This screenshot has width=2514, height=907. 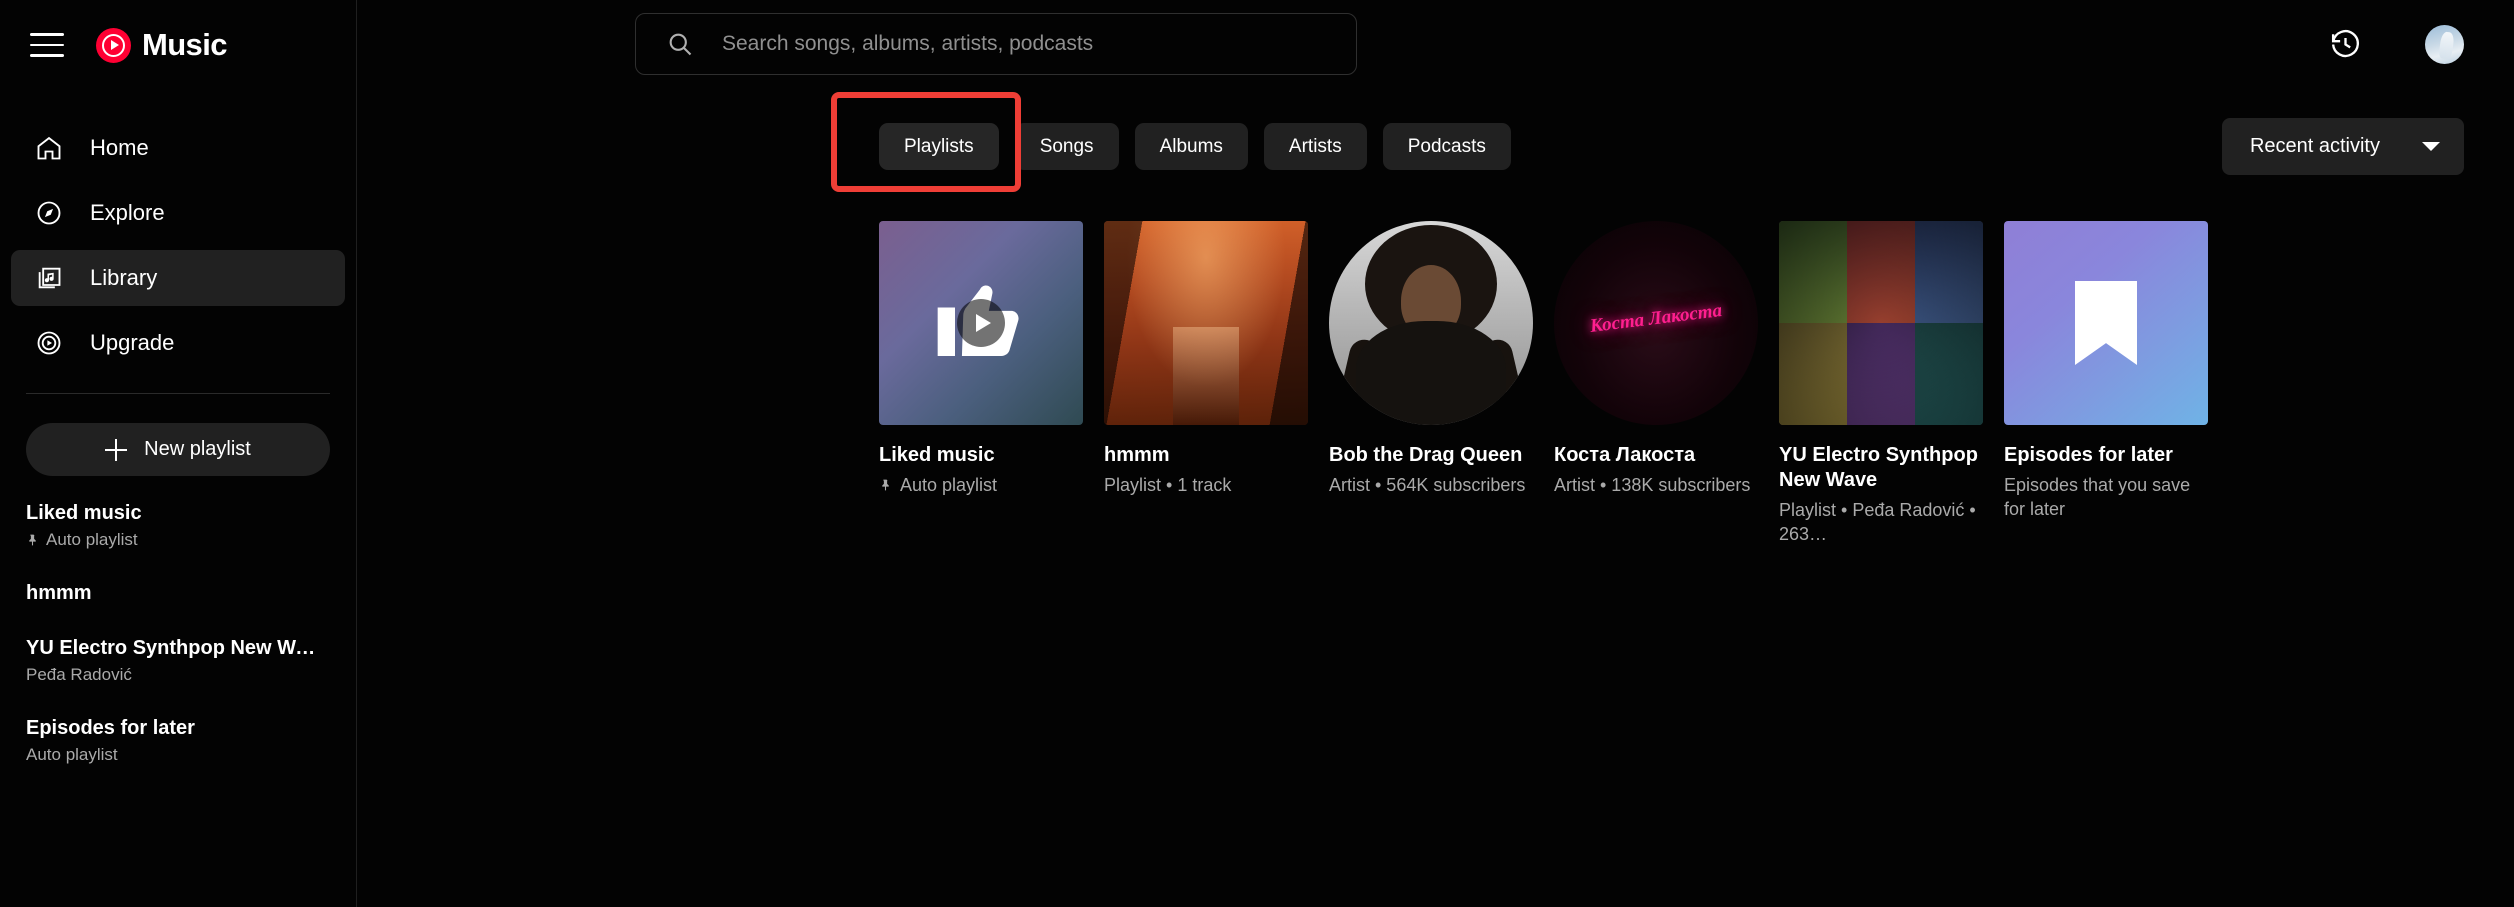 I want to click on card-subtitle: Episodes that you save for later, so click(x=2097, y=497).